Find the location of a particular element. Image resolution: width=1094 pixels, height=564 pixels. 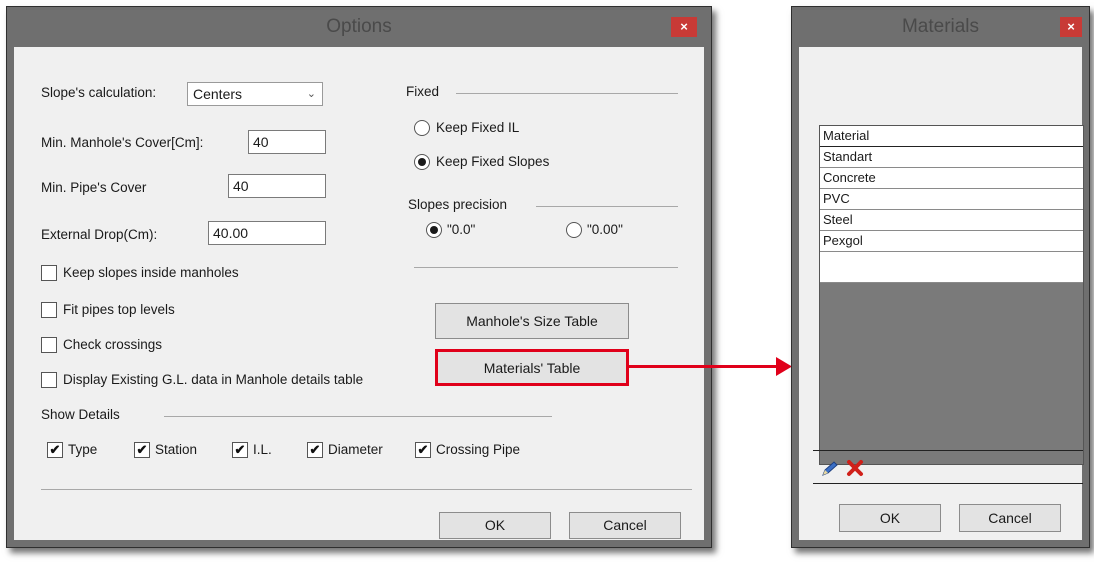

min-pipe-cover-input: 40 is located at coordinates (277, 186).